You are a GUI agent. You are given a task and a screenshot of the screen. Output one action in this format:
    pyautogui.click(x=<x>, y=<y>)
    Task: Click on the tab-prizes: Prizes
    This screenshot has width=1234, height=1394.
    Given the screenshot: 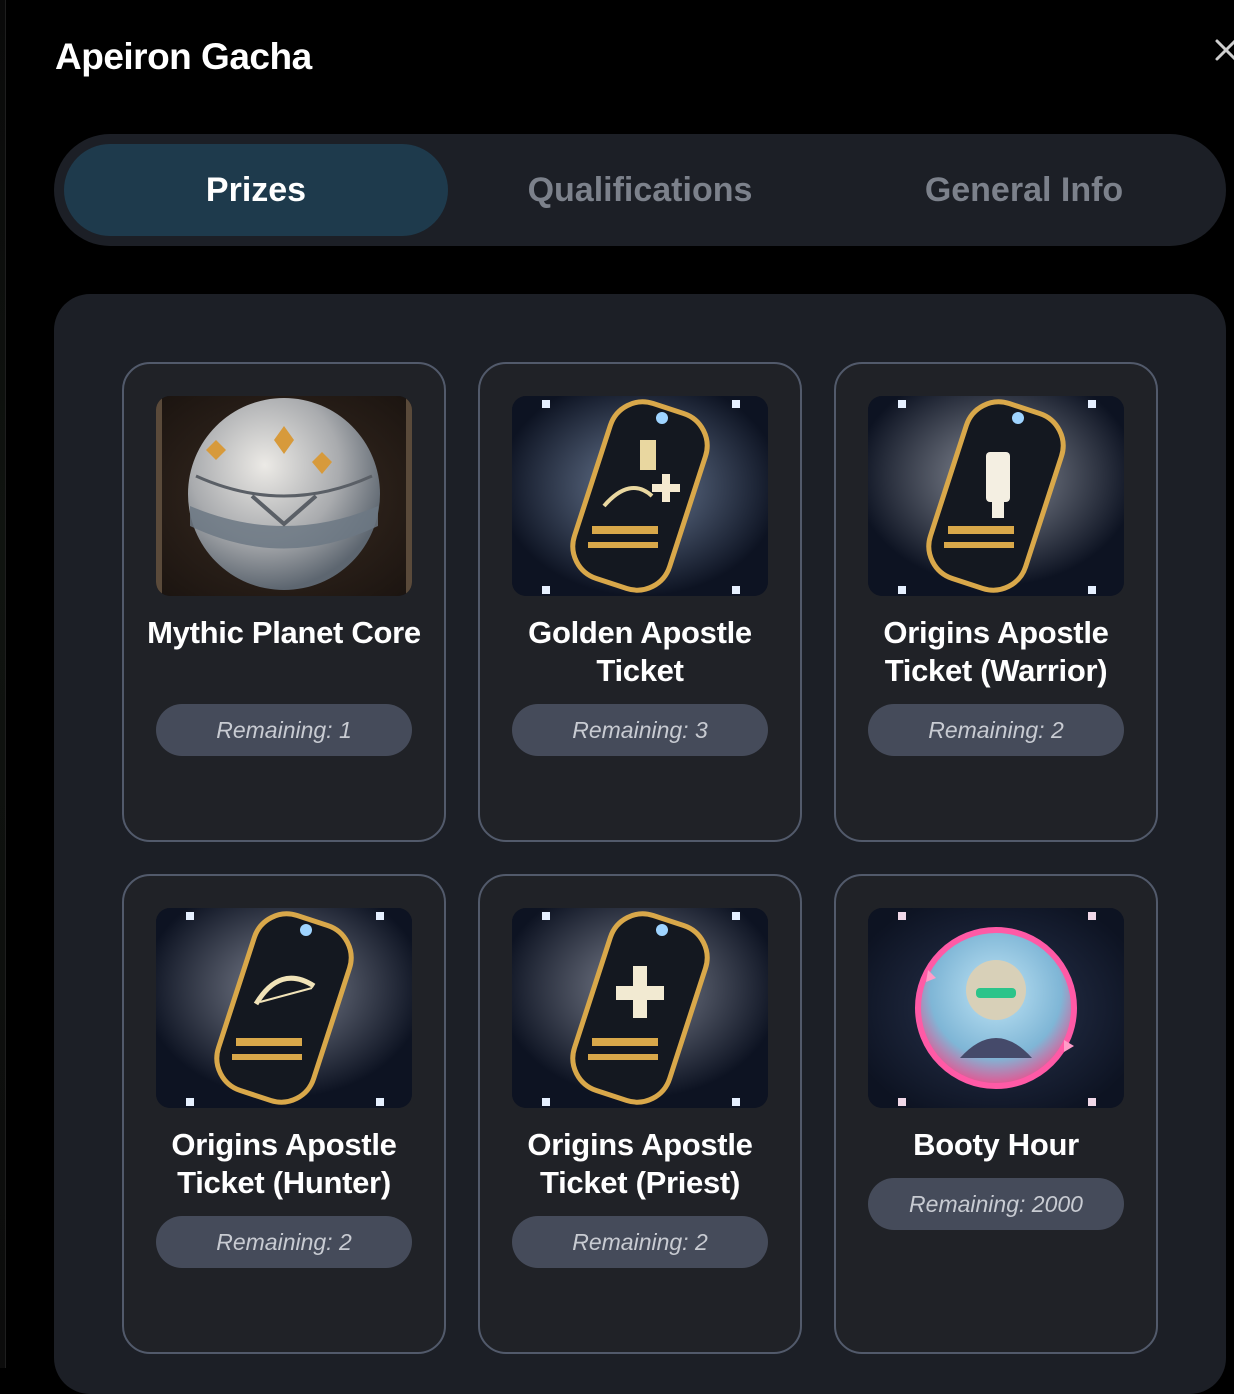 What is the action you would take?
    pyautogui.click(x=256, y=190)
    